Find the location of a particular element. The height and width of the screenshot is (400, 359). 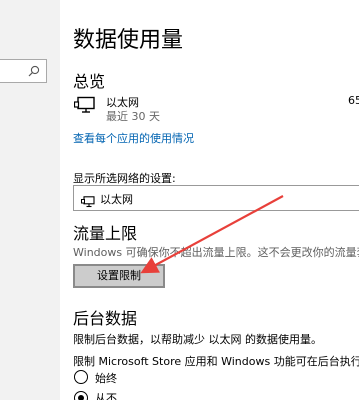

background-data-heading: 后台数据 is located at coordinates (105, 318).